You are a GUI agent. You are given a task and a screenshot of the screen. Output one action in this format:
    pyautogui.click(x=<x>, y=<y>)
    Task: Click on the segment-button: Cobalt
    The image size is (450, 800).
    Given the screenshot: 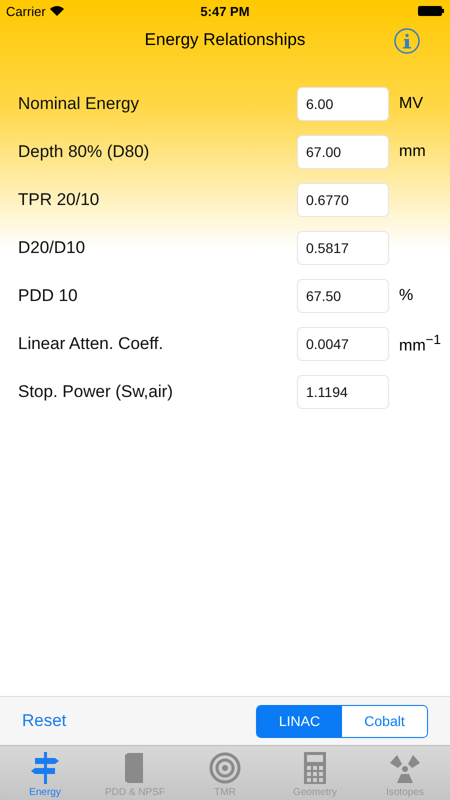 What is the action you would take?
    pyautogui.click(x=384, y=721)
    